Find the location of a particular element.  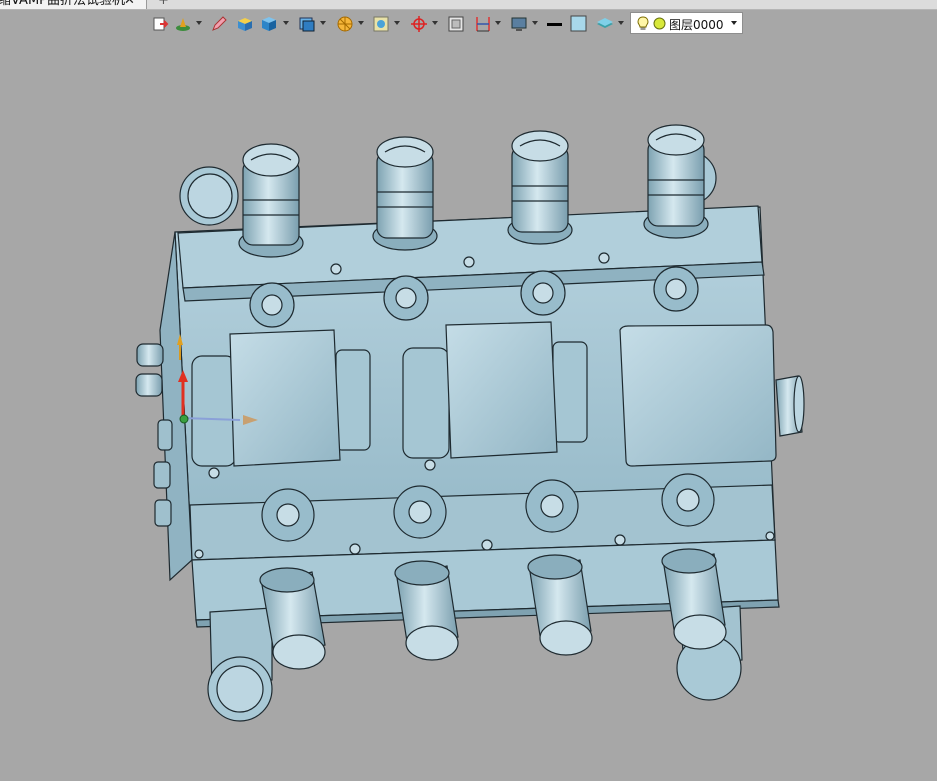

grid-frame-icon is located at coordinates (456, 24).